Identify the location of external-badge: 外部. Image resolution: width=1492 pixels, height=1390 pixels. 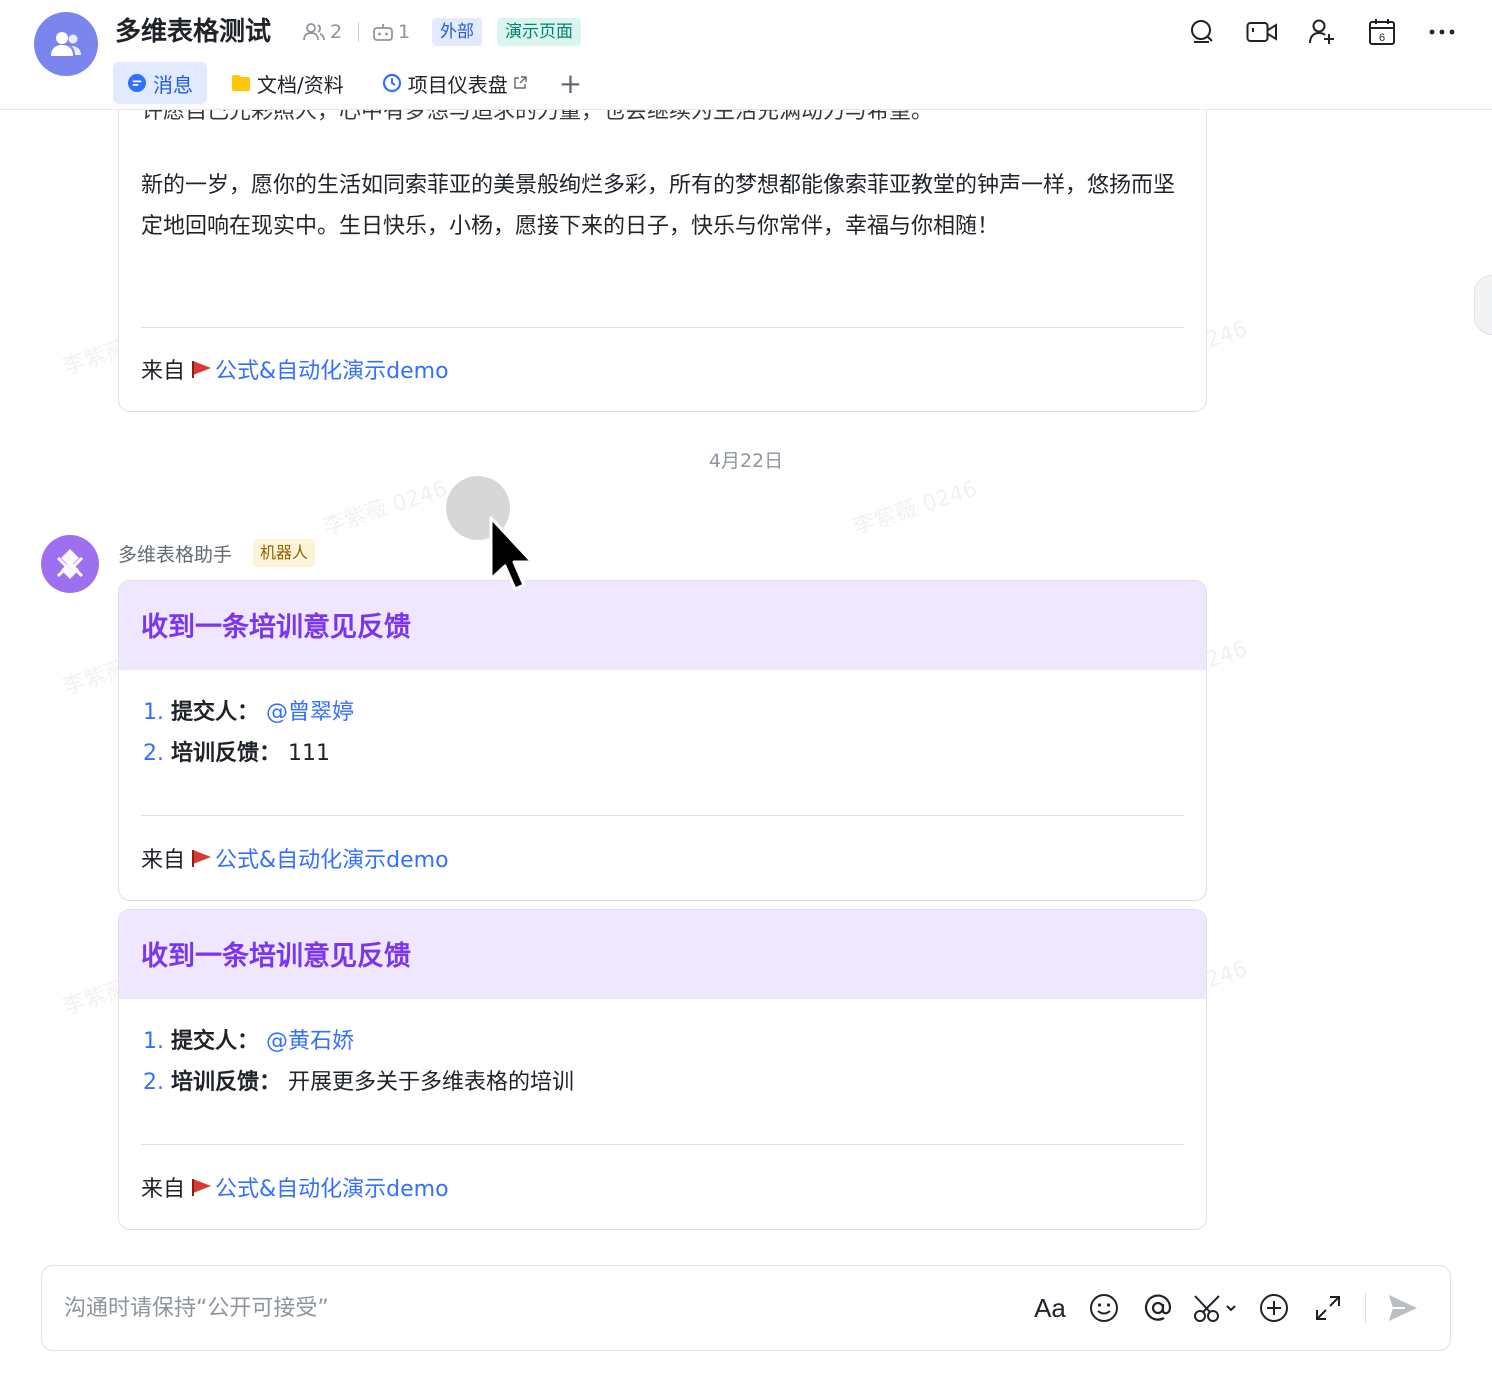
(457, 32).